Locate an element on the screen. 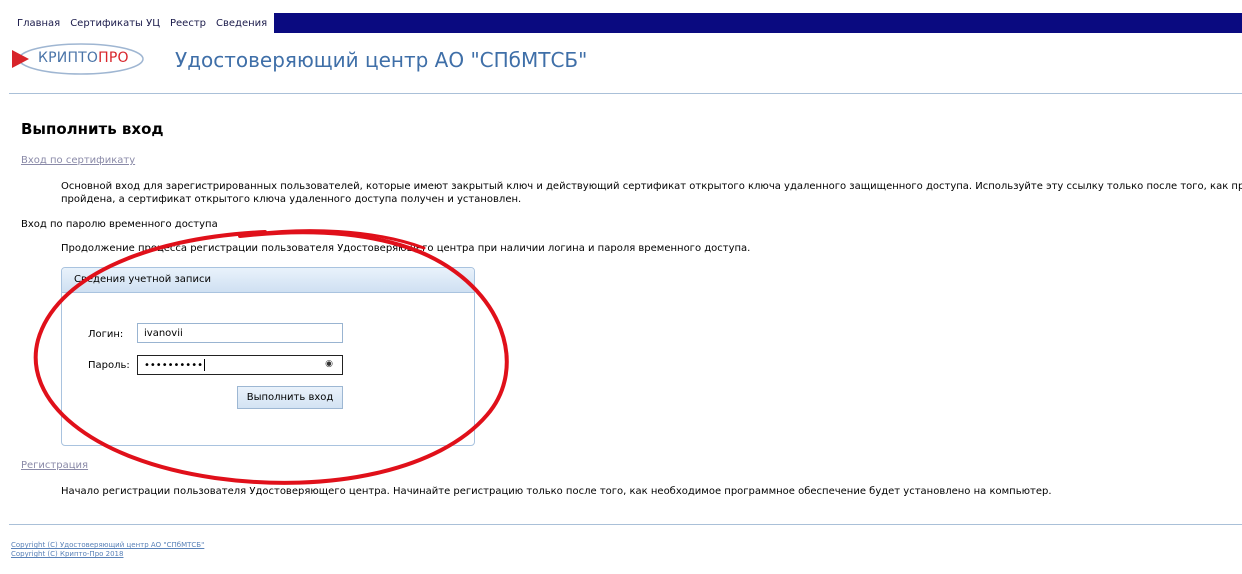  login-input-value: ivanovii is located at coordinates (163, 333).